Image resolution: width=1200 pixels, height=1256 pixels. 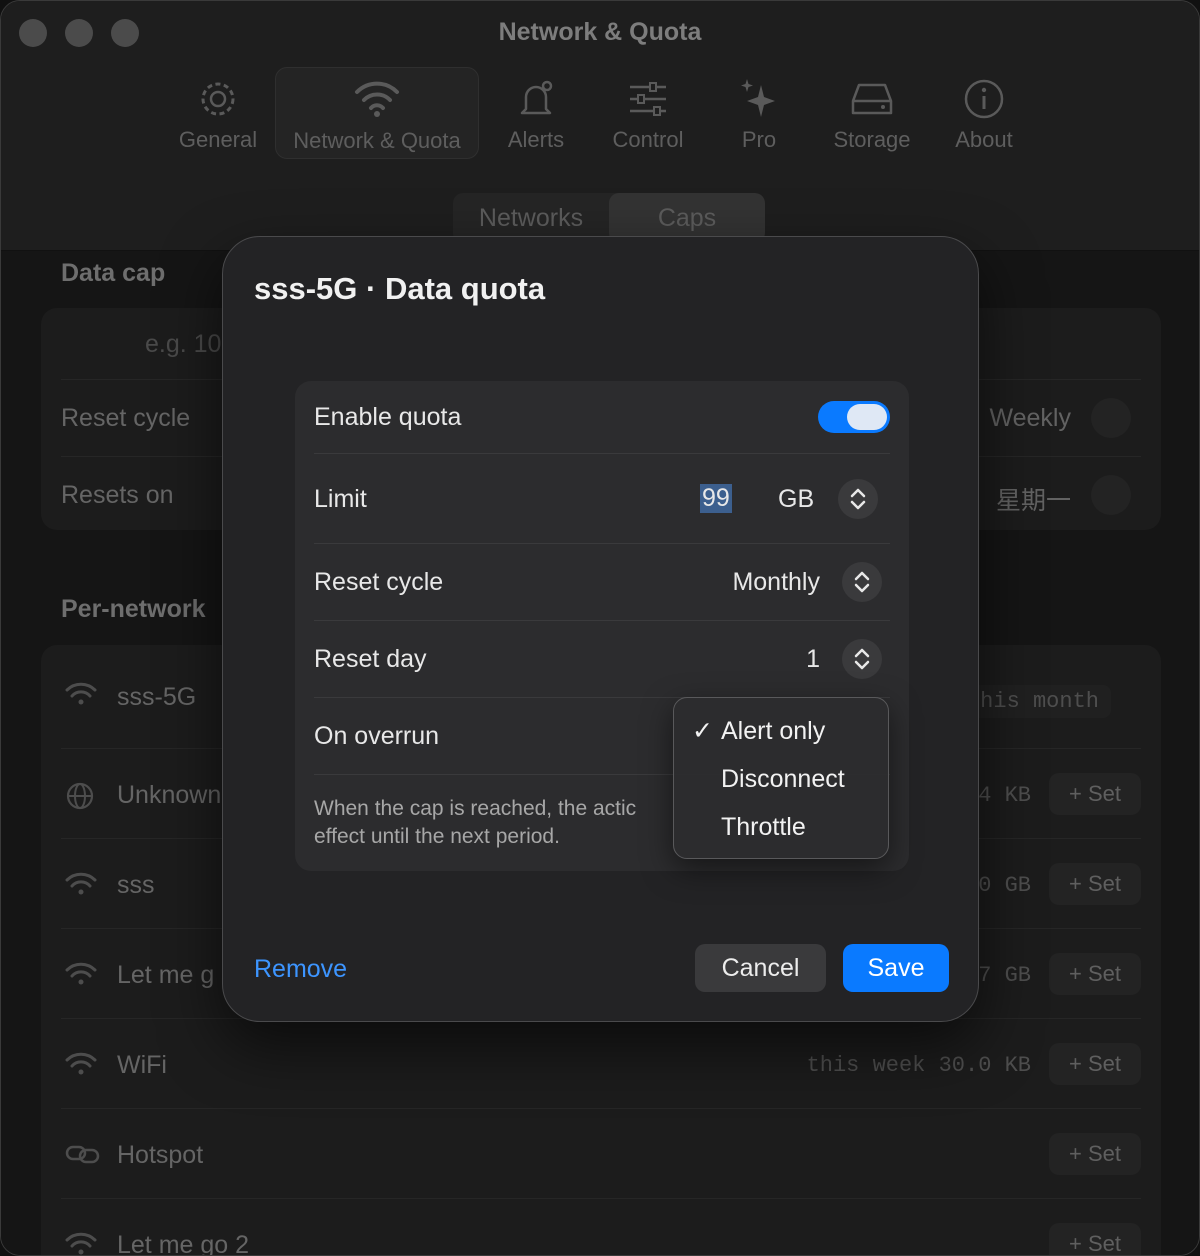 What do you see at coordinates (601, 1154) in the screenshot?
I see `network-row: Hotspot + Set` at bounding box center [601, 1154].